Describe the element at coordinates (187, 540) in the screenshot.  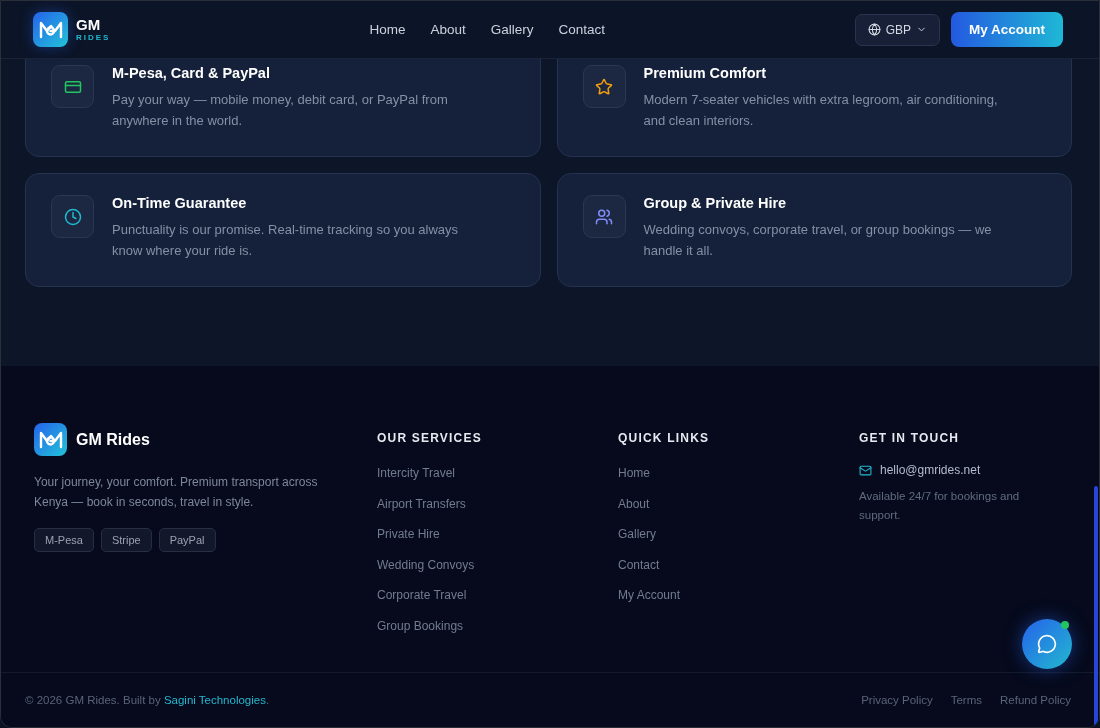
I see `payment-tag: PayPal` at that location.